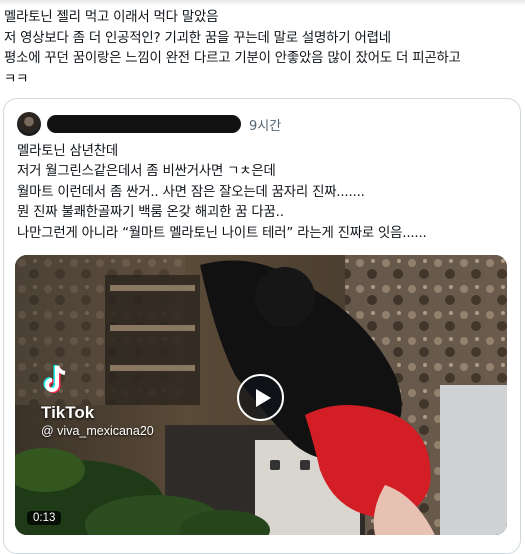 The image size is (525, 554). I want to click on post-timestamp: 9시간, so click(265, 124).